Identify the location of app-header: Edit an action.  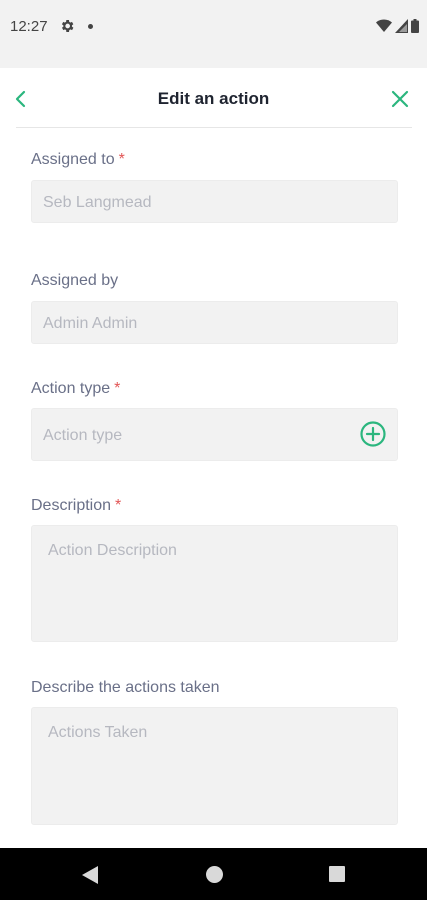
(213, 98).